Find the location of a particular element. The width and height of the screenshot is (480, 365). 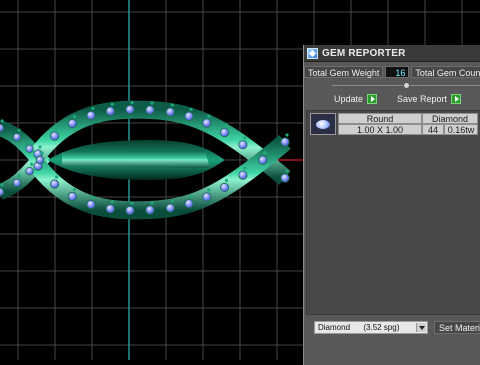

panel-titlebar: GEM REPORTER is located at coordinates (392, 53).